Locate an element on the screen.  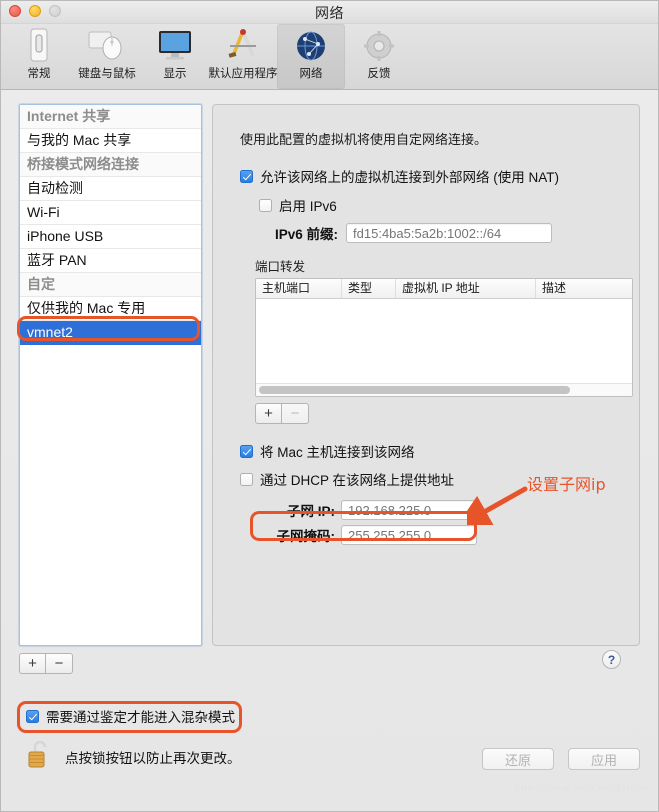
ipv6-prefix-label: IPv6 前缀: is located at coordinates (307, 234).